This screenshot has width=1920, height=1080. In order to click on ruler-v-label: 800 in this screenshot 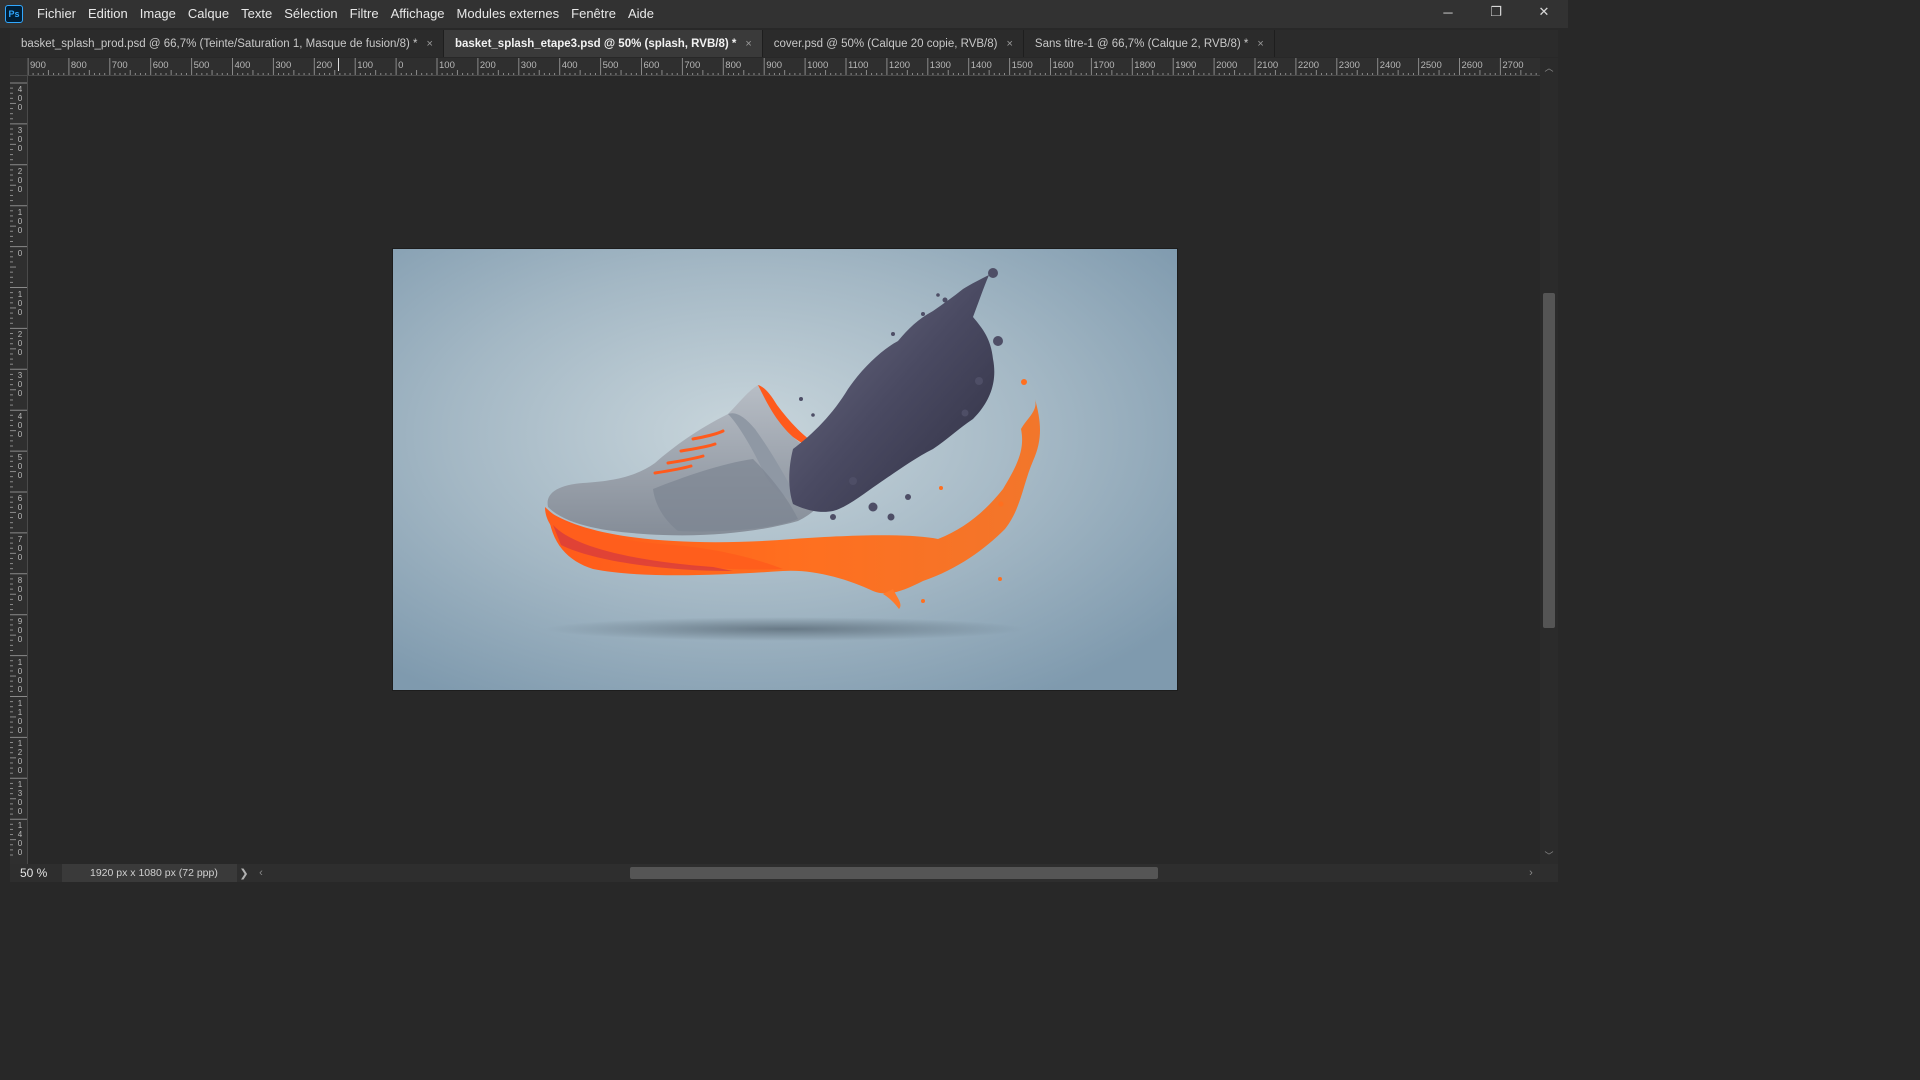, I will do `click(20, 589)`.